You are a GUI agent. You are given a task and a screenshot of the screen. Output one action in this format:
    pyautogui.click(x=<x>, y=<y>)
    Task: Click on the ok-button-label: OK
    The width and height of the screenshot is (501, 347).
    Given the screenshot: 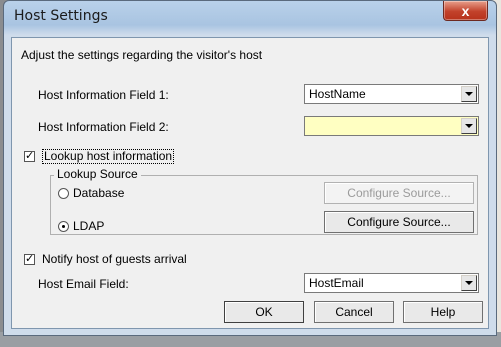 What is the action you would take?
    pyautogui.click(x=264, y=312)
    